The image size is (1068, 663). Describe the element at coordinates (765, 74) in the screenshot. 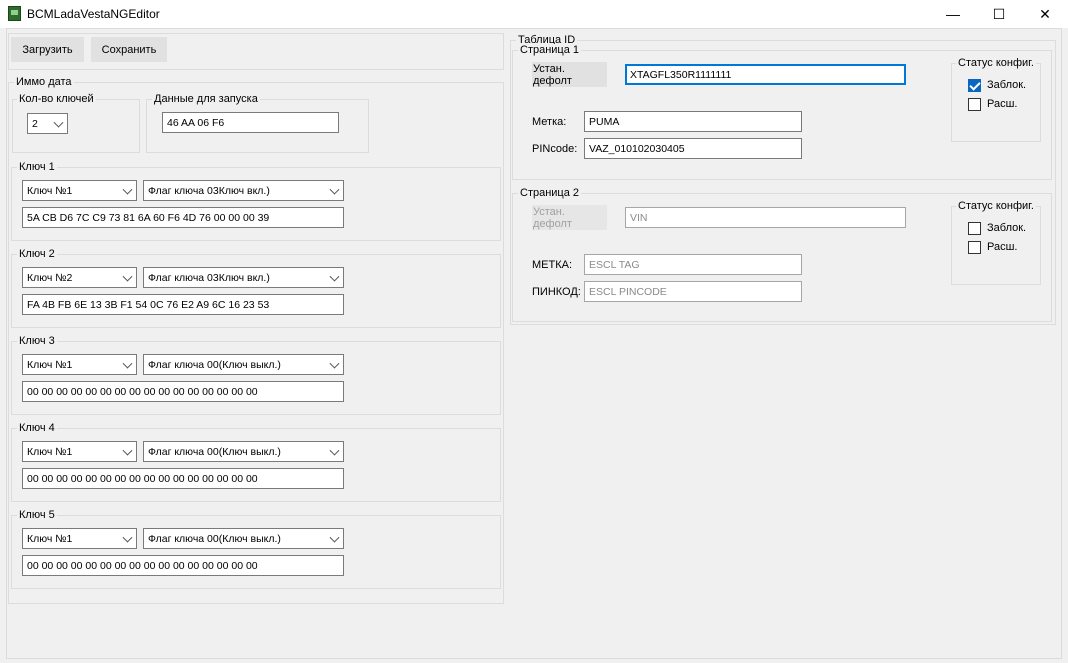

I see `page-1-vin-field: XTAGFL350R1111111` at that location.